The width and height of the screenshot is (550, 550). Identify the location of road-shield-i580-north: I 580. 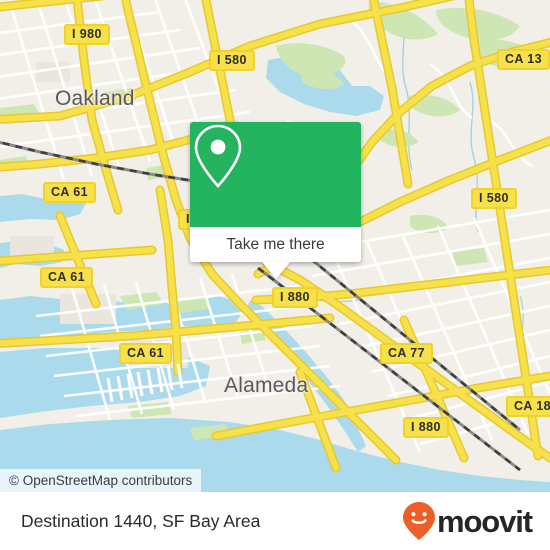
(232, 60).